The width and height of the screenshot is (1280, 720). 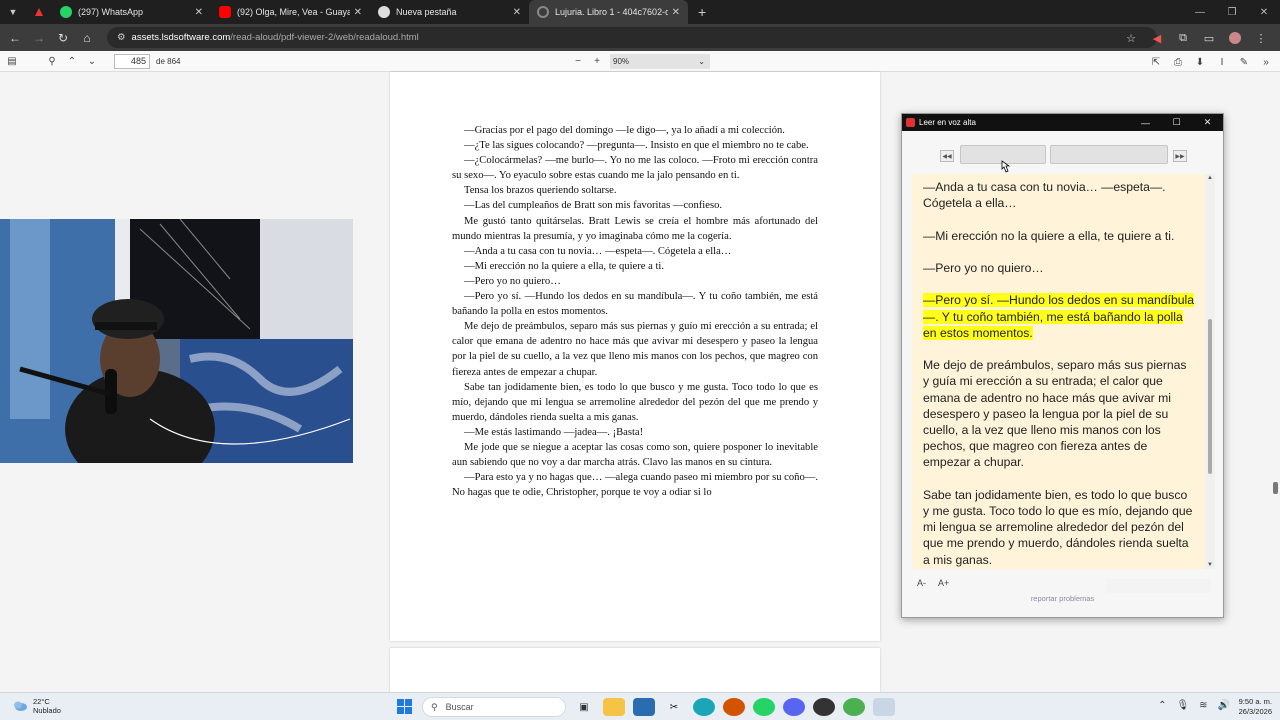 I want to click on rewind-icon: ◀◀, so click(x=947, y=156).